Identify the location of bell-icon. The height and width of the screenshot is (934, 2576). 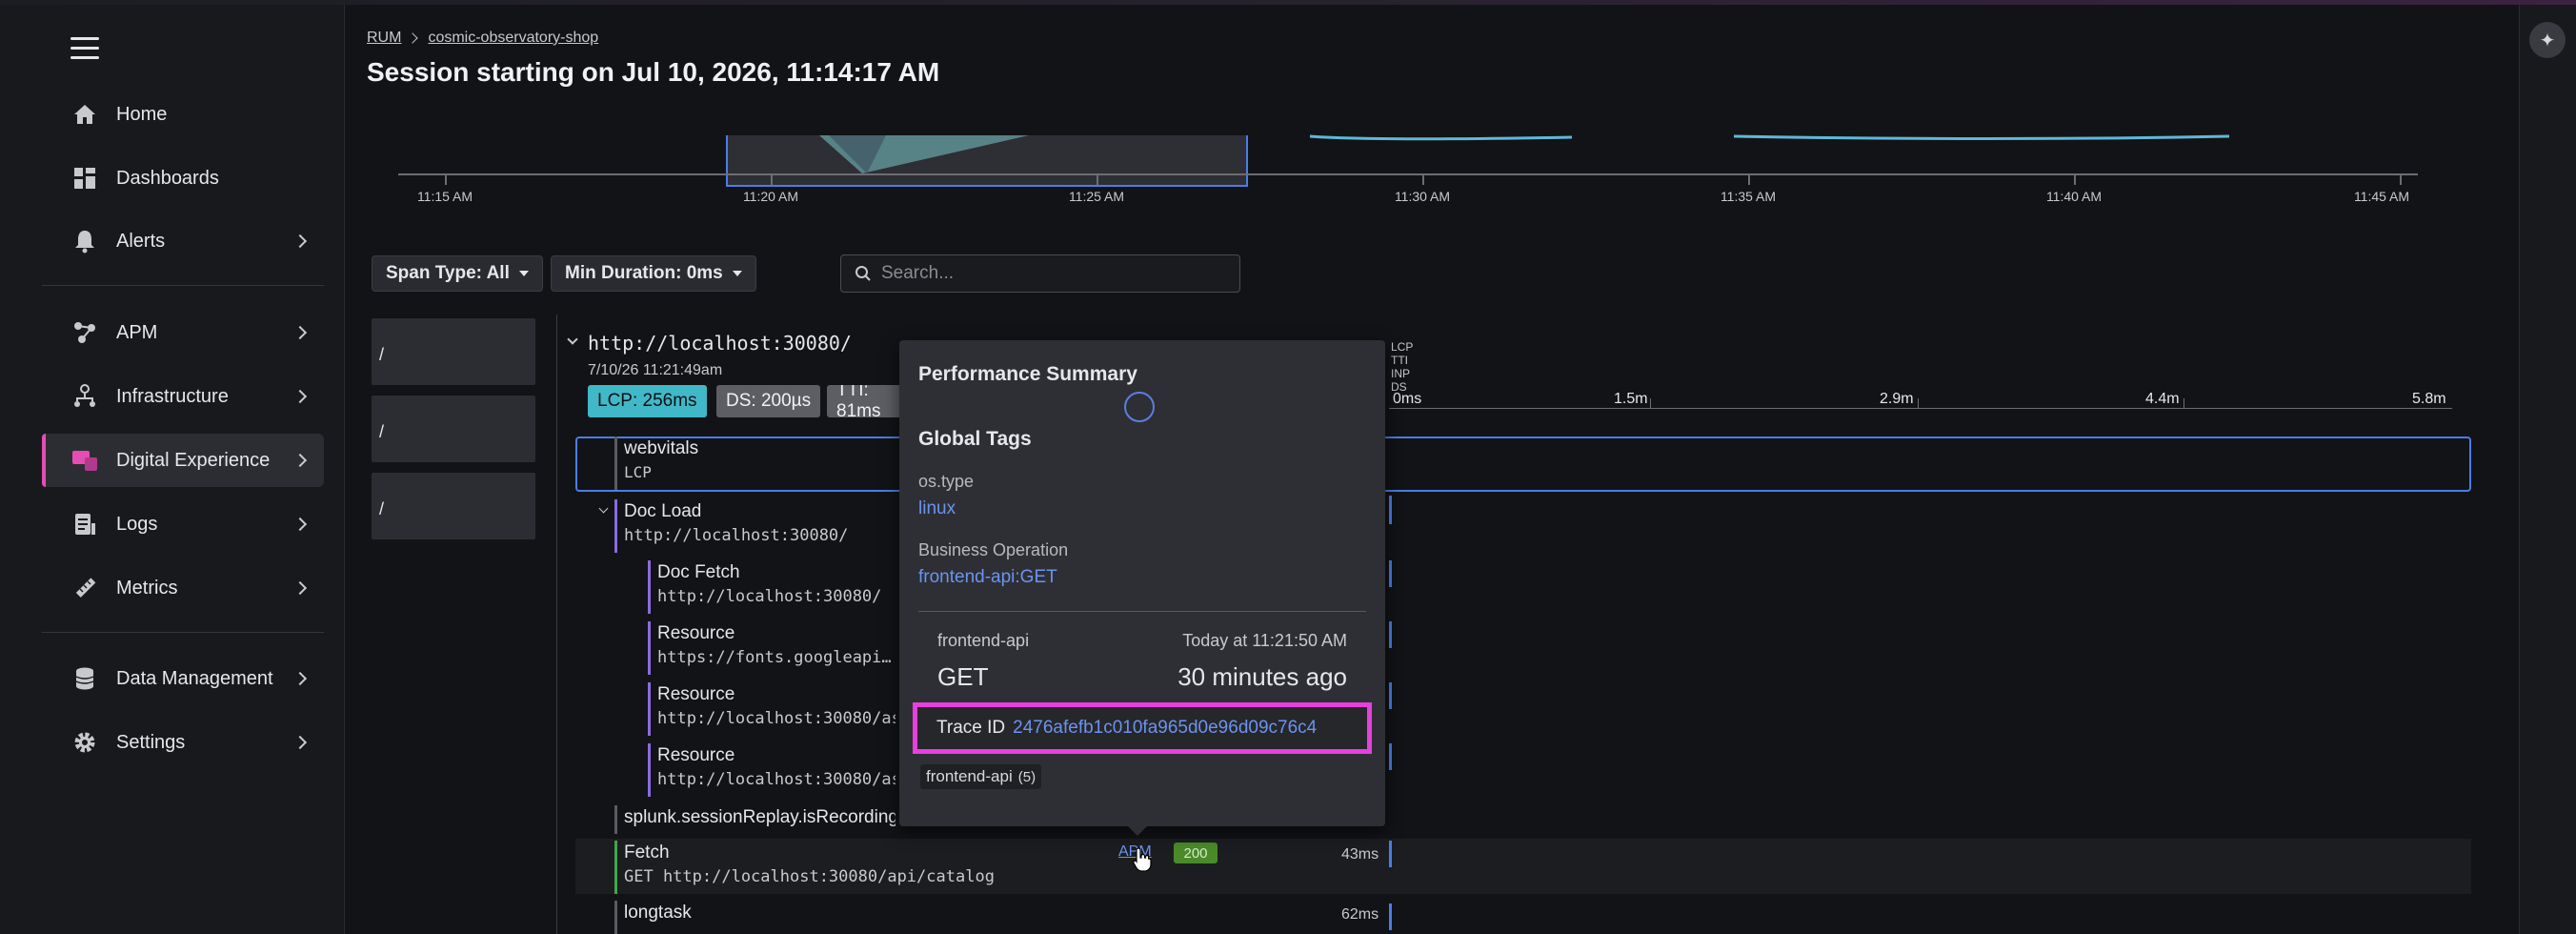
(85, 241).